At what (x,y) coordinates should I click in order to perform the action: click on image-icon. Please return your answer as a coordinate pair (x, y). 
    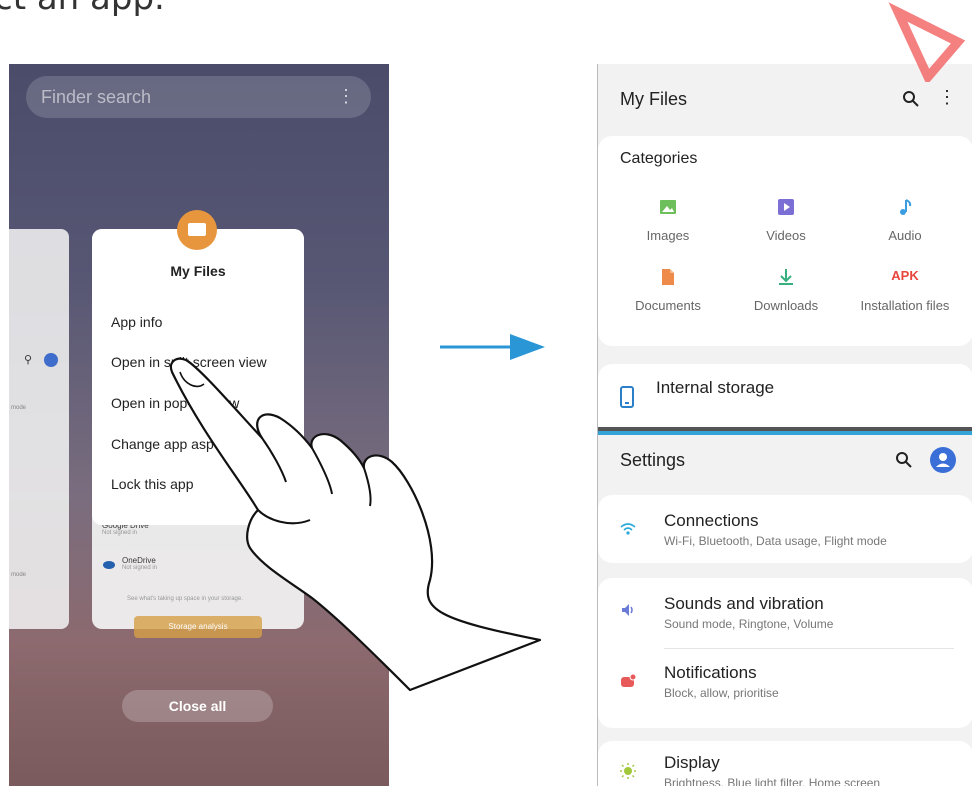
    Looking at the image, I should click on (668, 207).